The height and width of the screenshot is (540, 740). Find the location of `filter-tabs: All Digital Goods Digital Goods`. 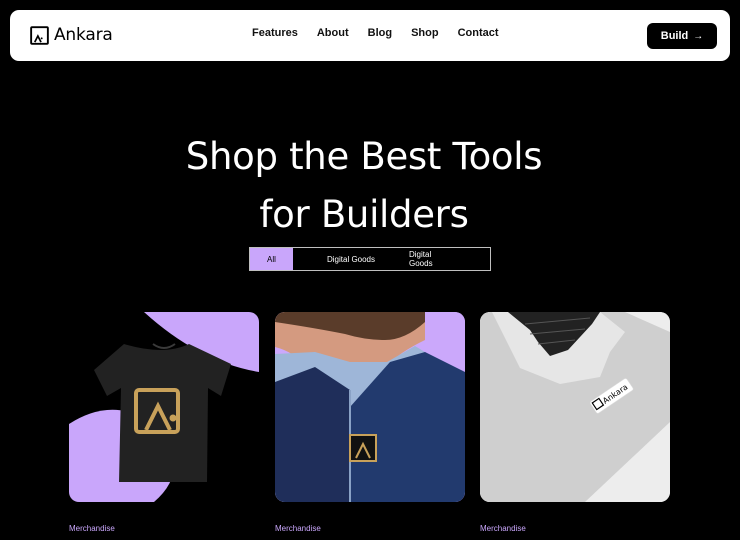

filter-tabs: All Digital Goods Digital Goods is located at coordinates (370, 259).